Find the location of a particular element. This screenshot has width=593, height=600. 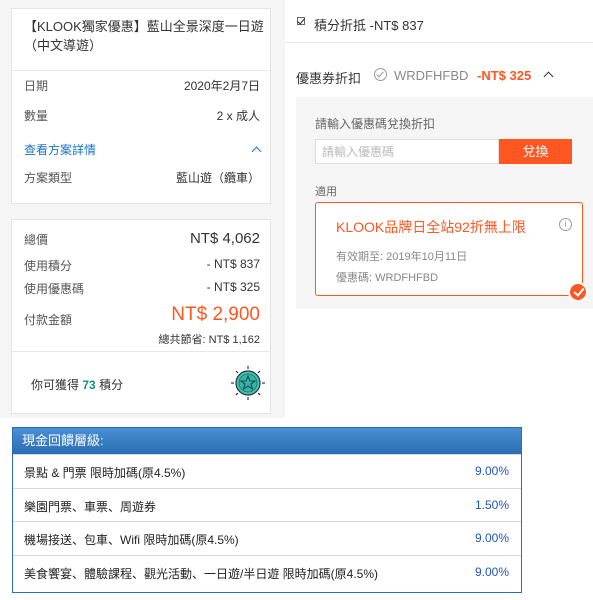

product-title: 【KLOOK獨家優惠】藍山全景深度一日遊（中文導遊） is located at coordinates (144, 36).